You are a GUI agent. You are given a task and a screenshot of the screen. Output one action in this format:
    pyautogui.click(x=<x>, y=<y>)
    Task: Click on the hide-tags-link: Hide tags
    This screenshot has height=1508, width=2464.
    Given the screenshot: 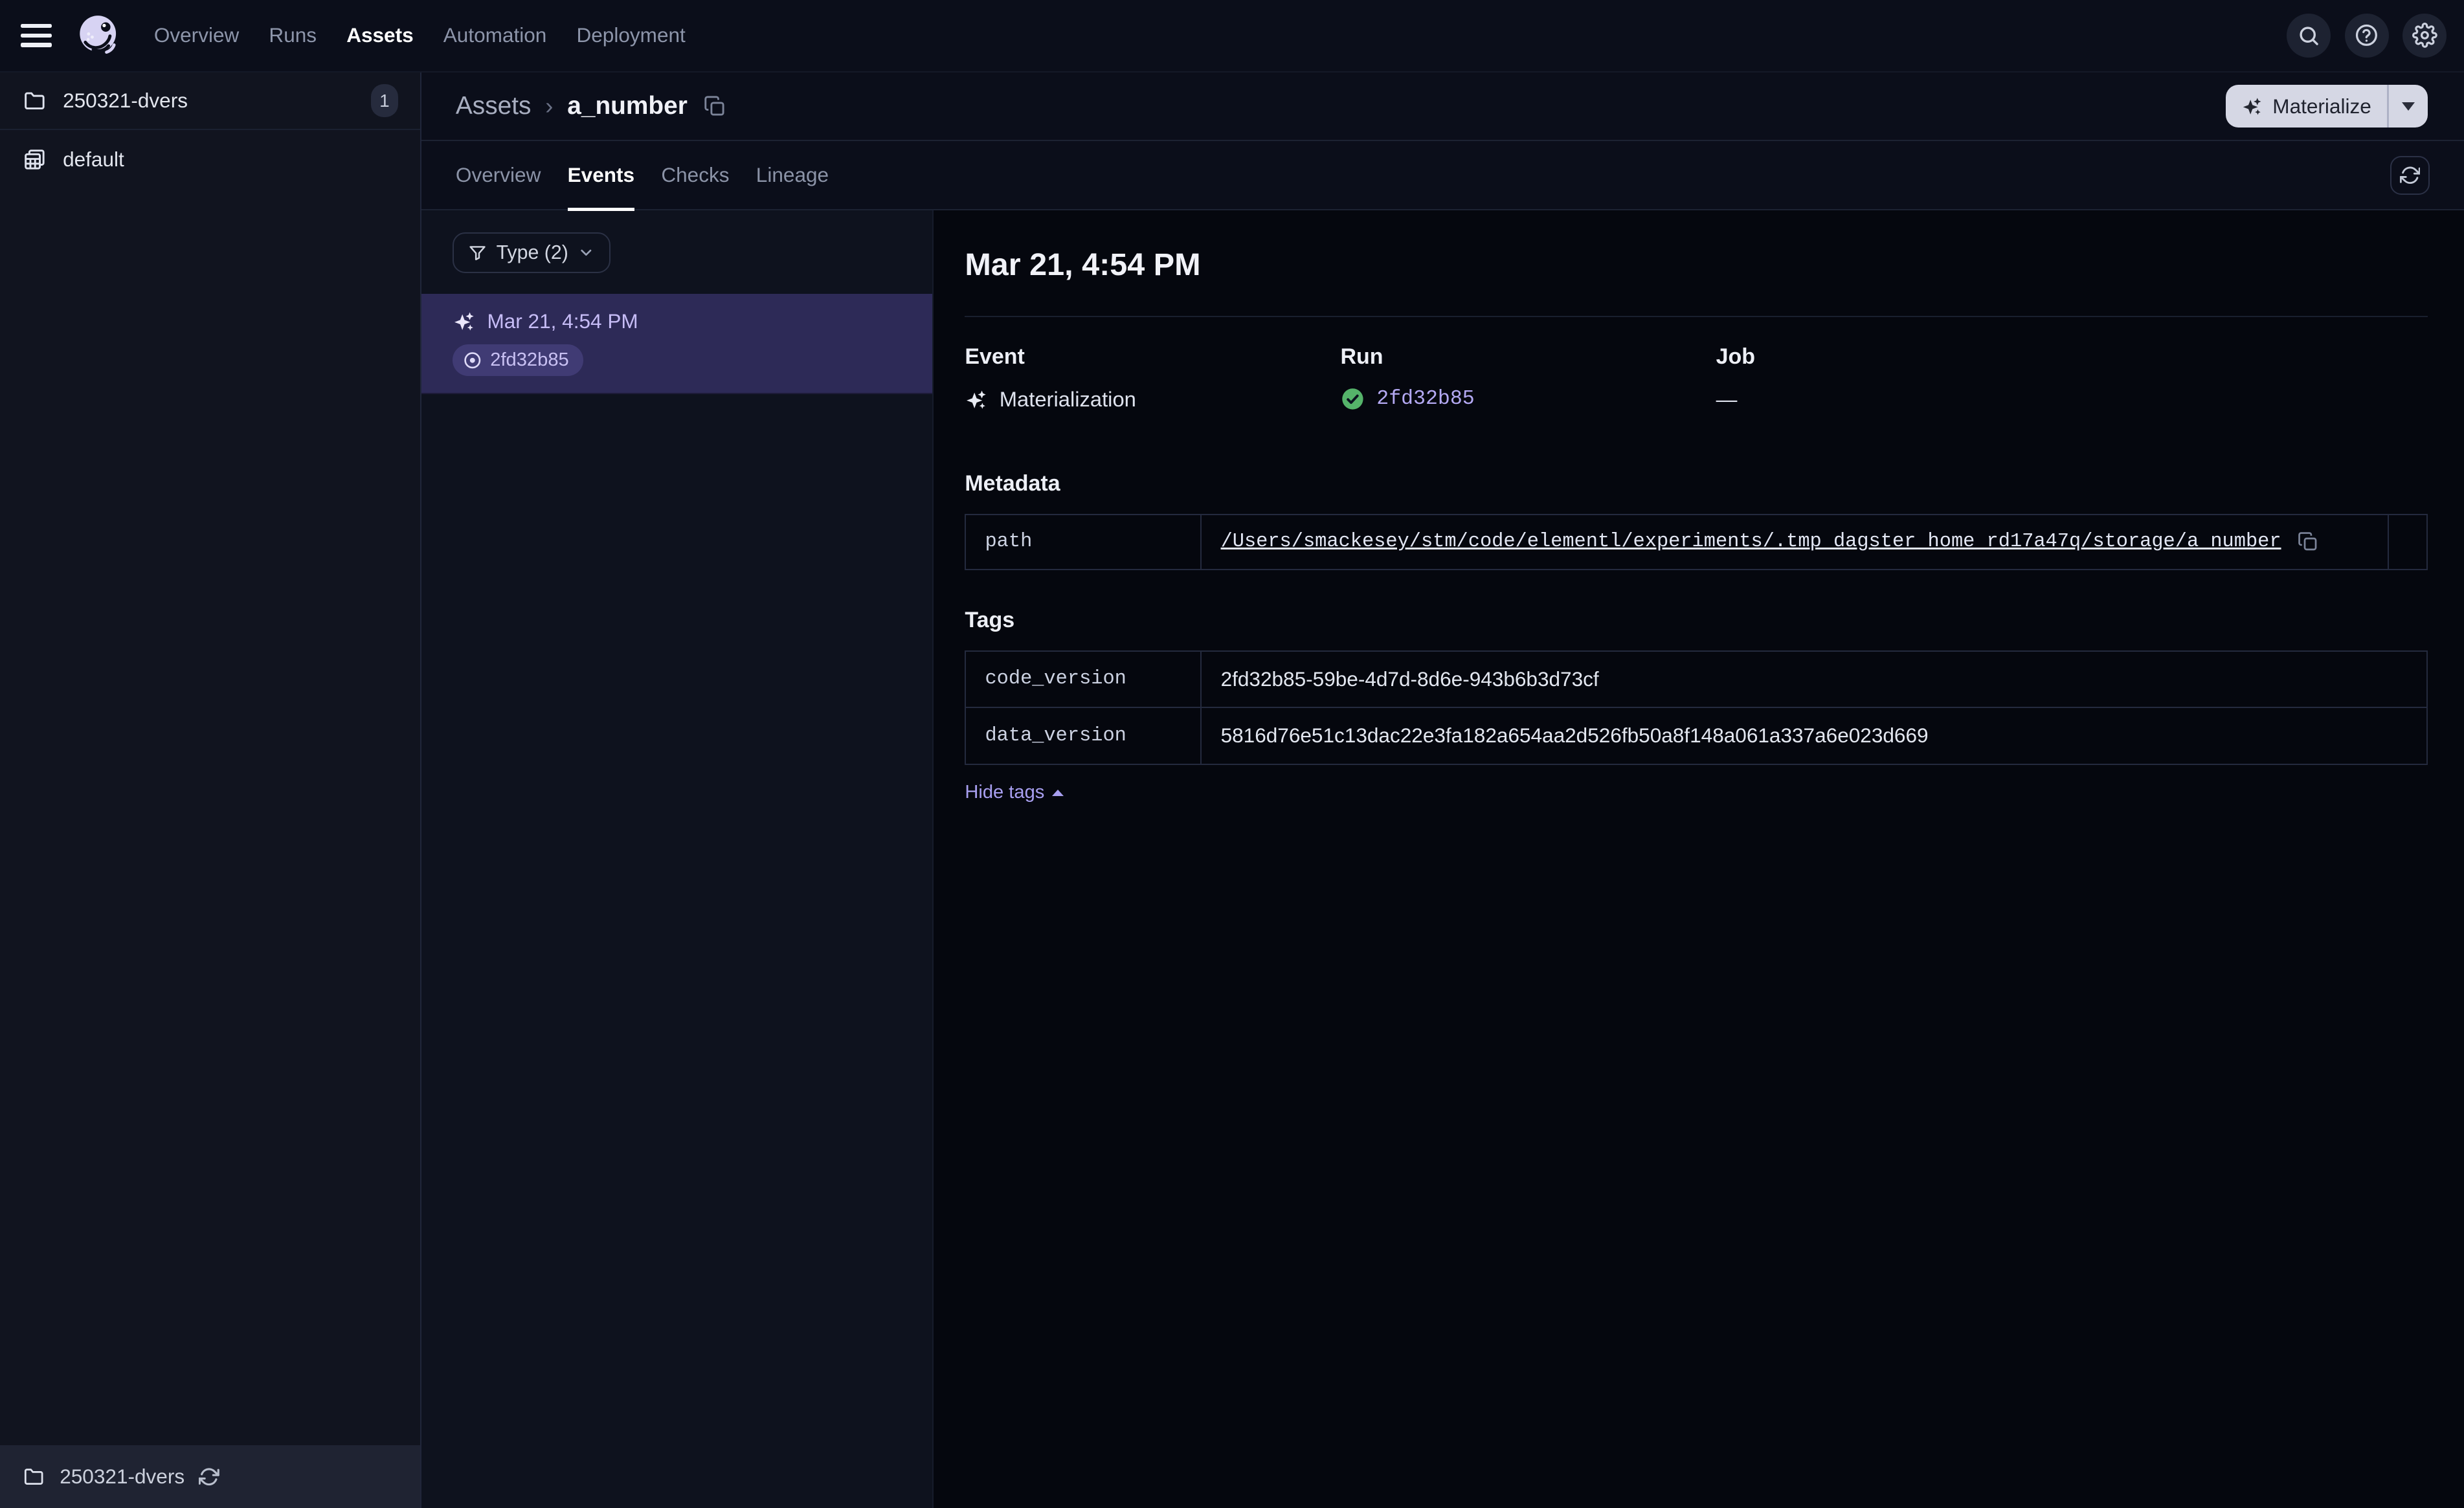 What is the action you would take?
    pyautogui.click(x=1015, y=793)
    